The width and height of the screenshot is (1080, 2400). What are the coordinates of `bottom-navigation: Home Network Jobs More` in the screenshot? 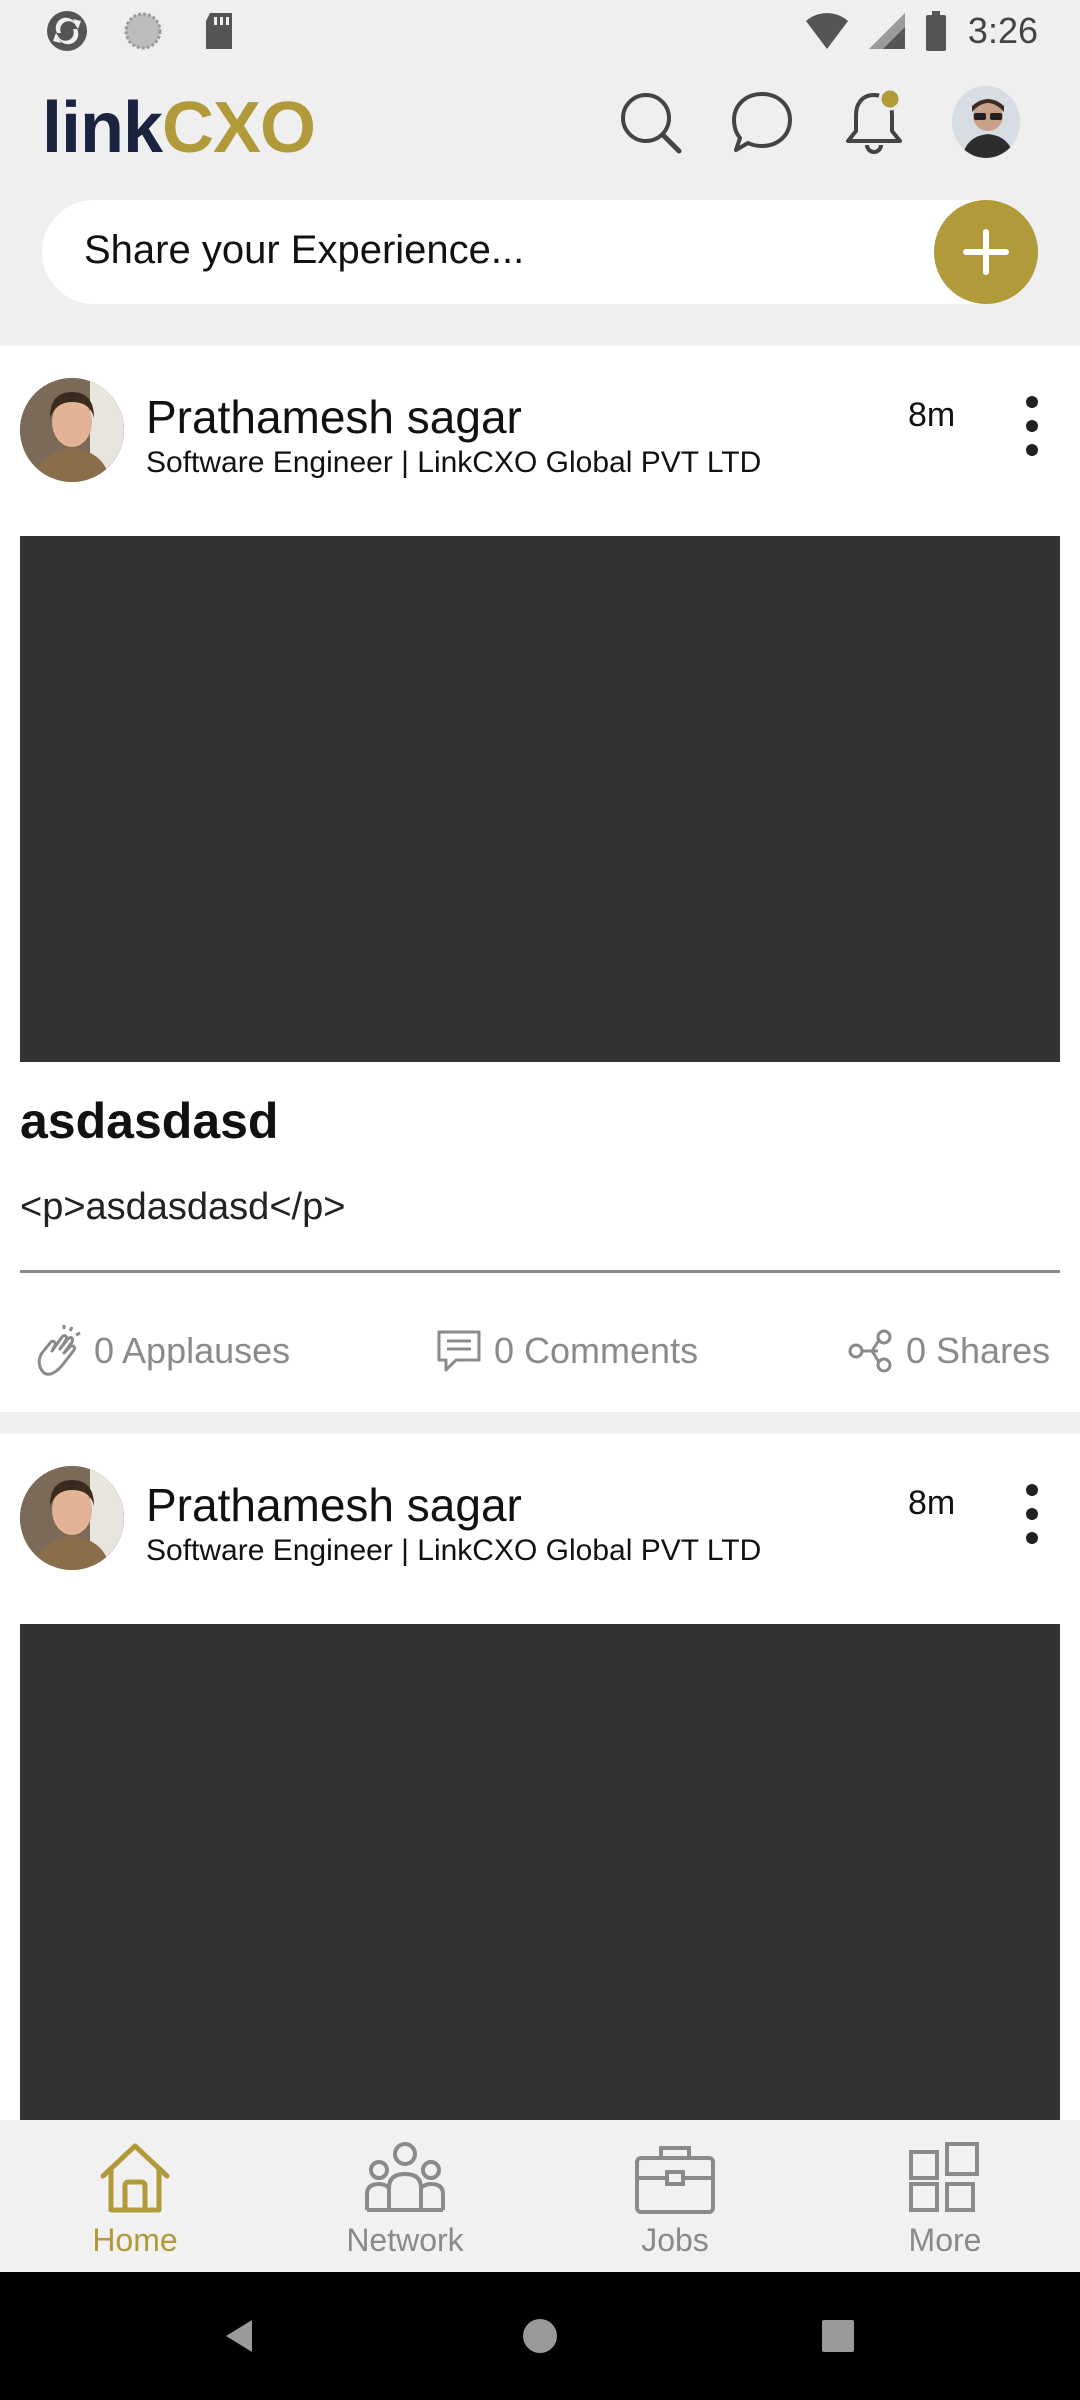 It's located at (540, 2196).